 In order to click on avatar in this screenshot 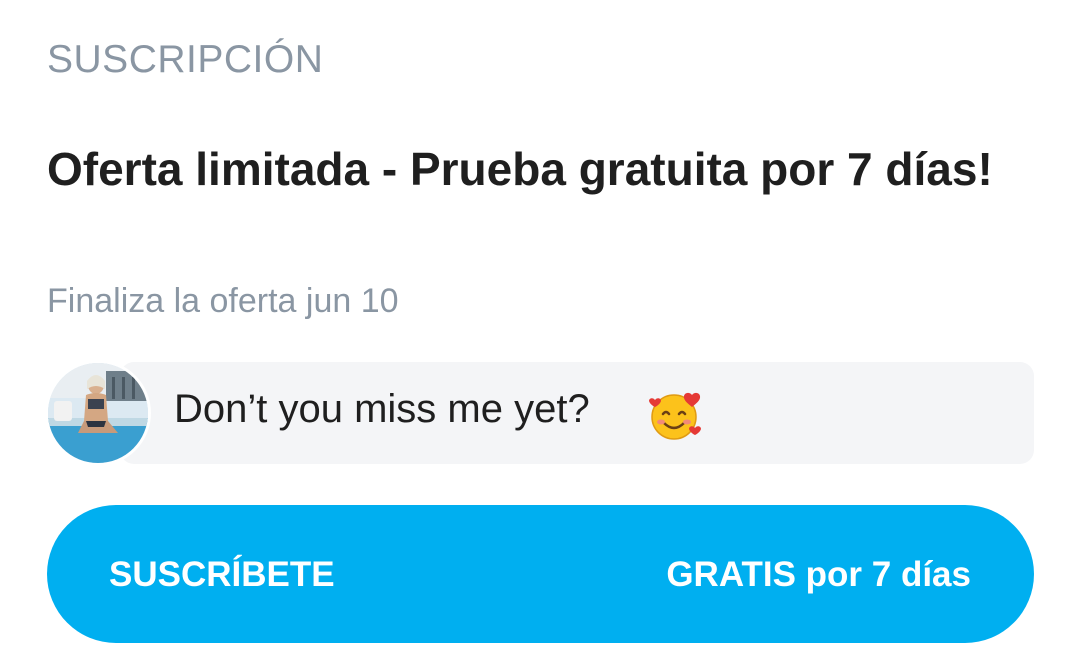, I will do `click(98, 413)`.